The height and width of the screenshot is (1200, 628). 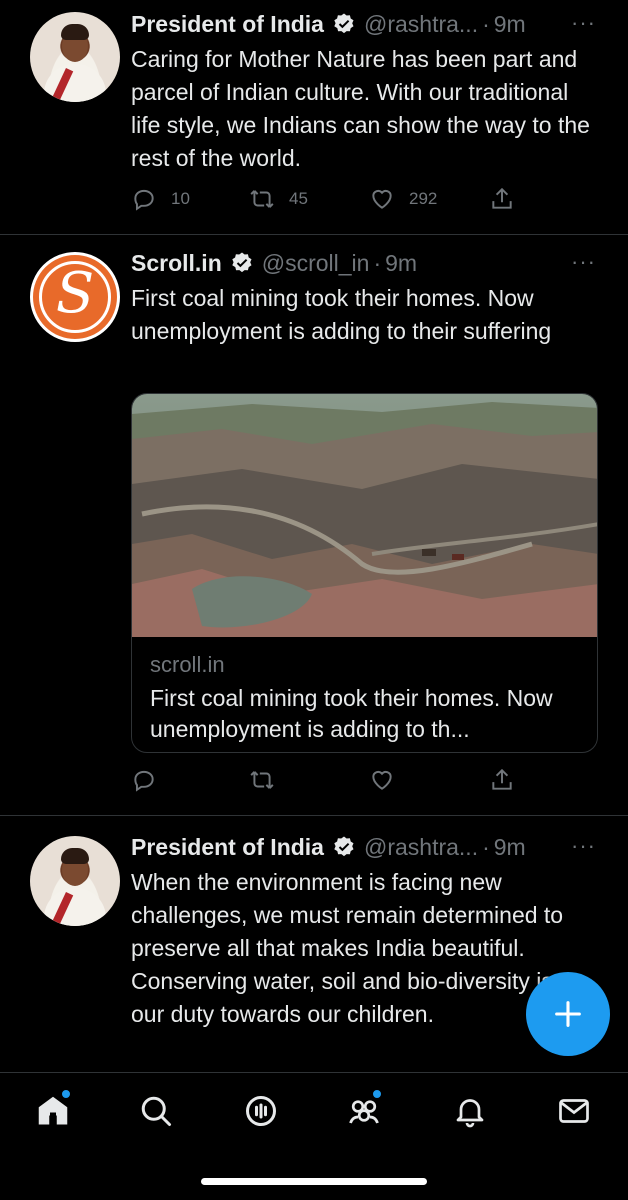 I want to click on retweet-count: 45, so click(x=298, y=198).